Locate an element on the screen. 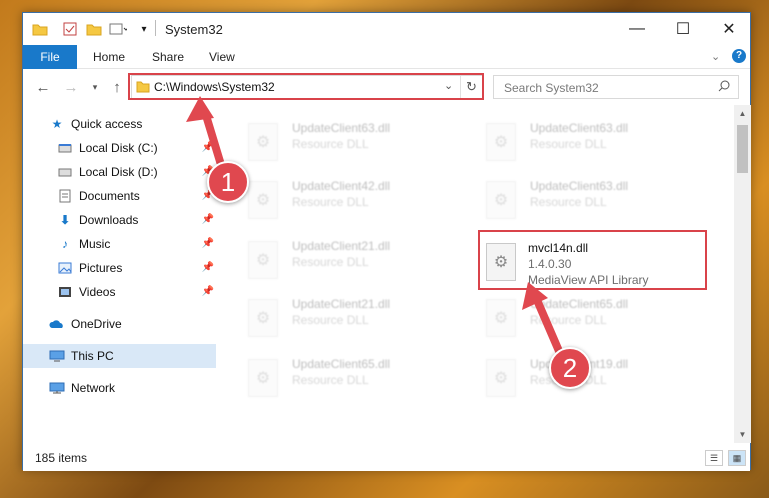 The height and width of the screenshot is (498, 769). address-bar-highlight is located at coordinates (306, 86).